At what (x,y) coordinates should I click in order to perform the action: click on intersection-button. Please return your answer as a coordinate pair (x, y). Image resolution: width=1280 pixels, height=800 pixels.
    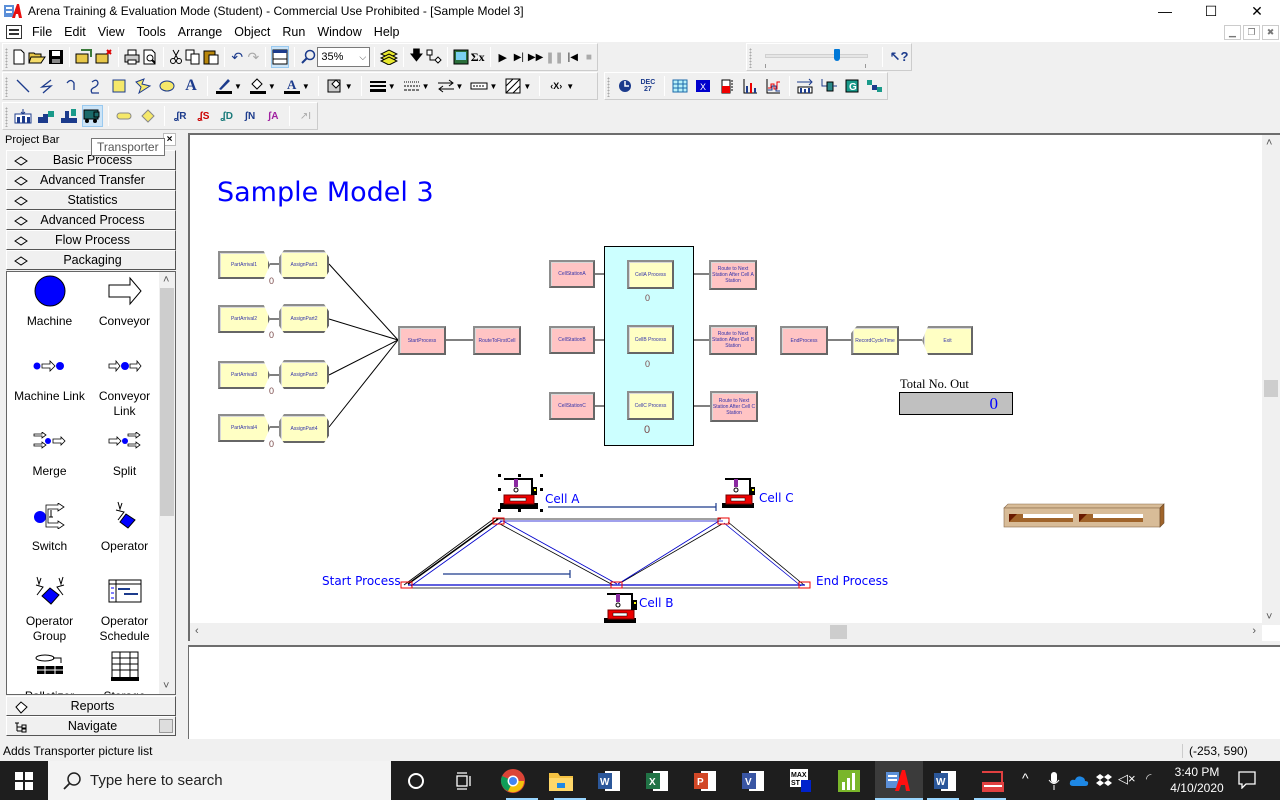
    Looking at the image, I should click on (147, 116).